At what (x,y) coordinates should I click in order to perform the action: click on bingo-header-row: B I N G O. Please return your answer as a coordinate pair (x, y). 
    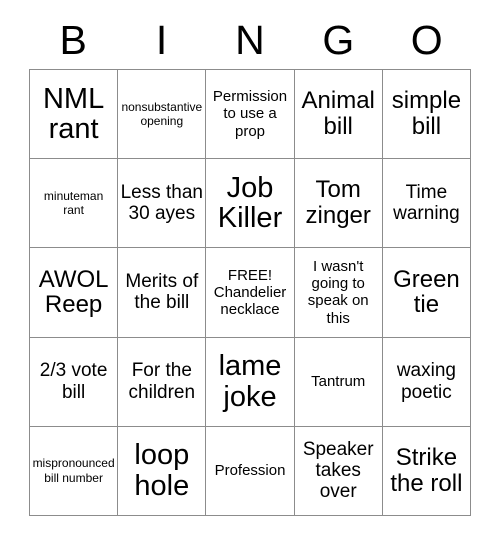
    Looking at the image, I should click on (250, 34).